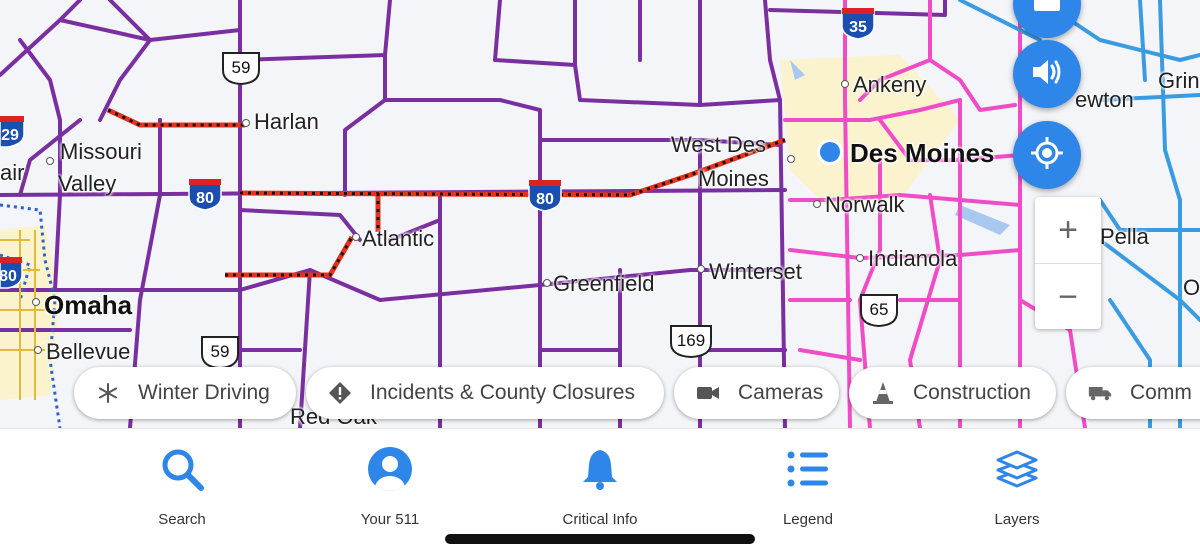  Describe the element at coordinates (817, 204) in the screenshot. I see `norwalk-dot` at that location.